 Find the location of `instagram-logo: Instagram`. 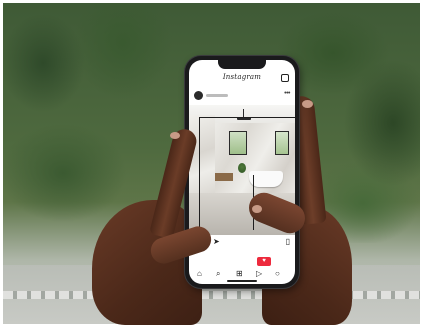

instagram-logo: Instagram is located at coordinates (242, 77).